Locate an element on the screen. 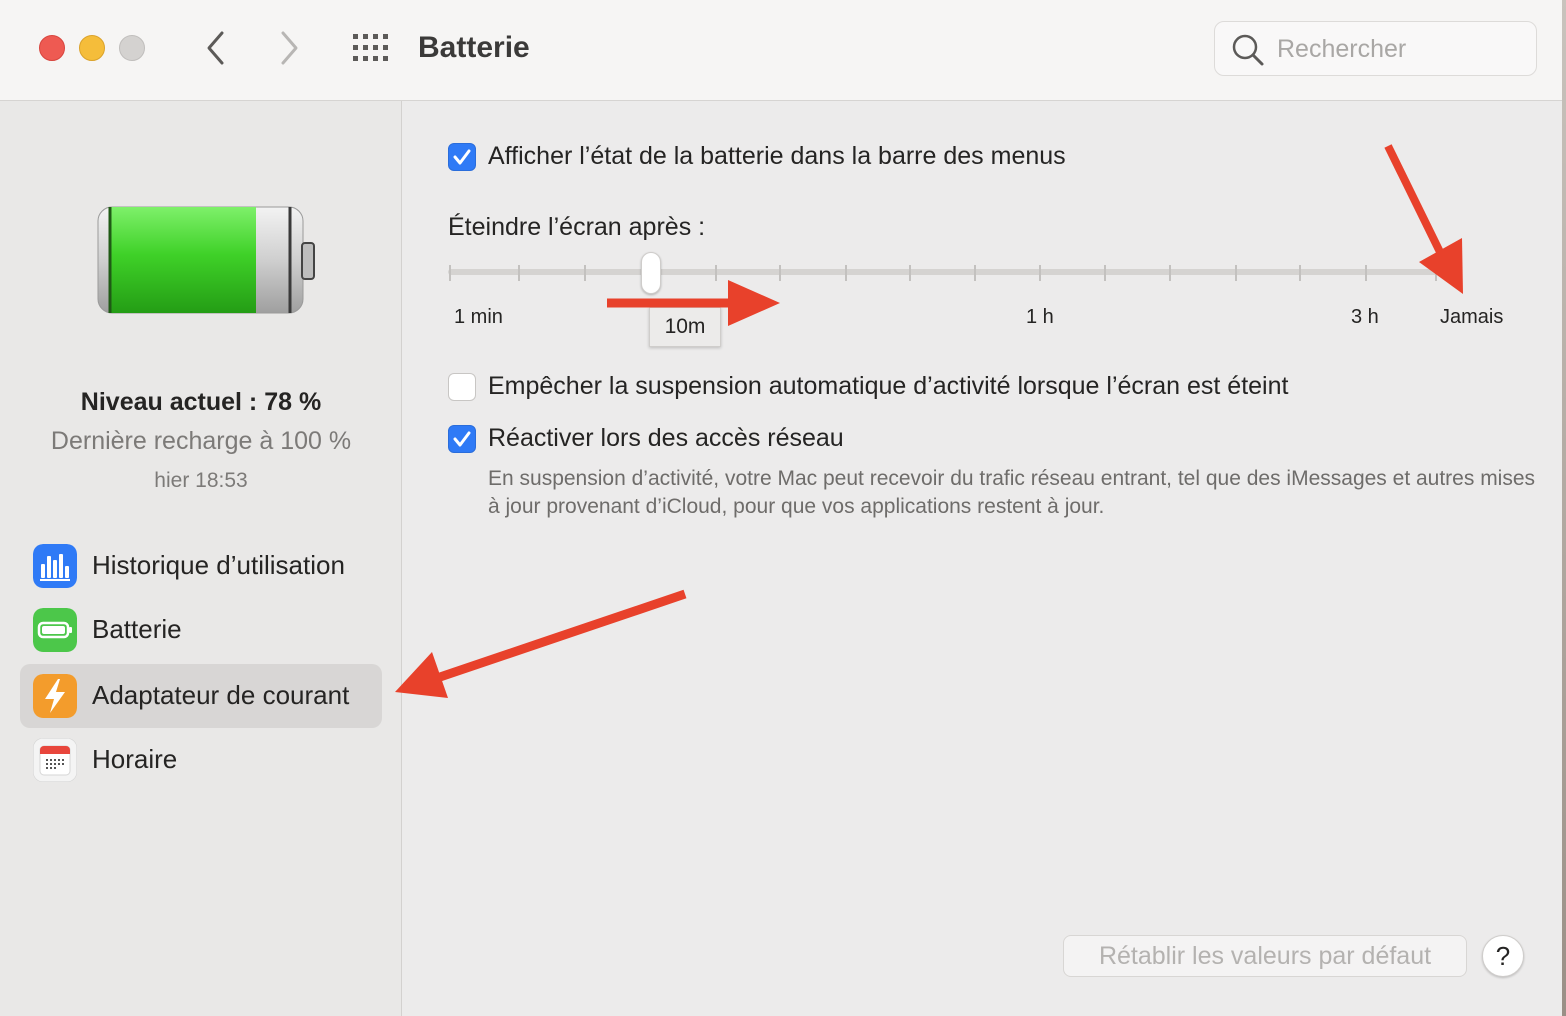 Image resolution: width=1566 pixels, height=1016 pixels. sidebar-item-label: Adaptateur de courant is located at coordinates (221, 695).